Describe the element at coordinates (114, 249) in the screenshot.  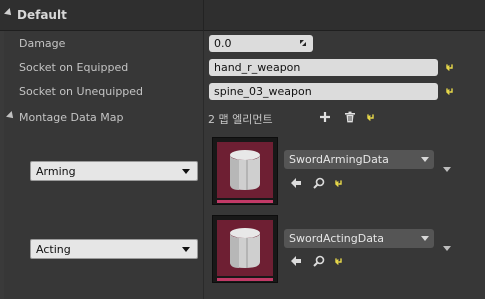
I see `map-key-combo-acting: Acting` at that location.